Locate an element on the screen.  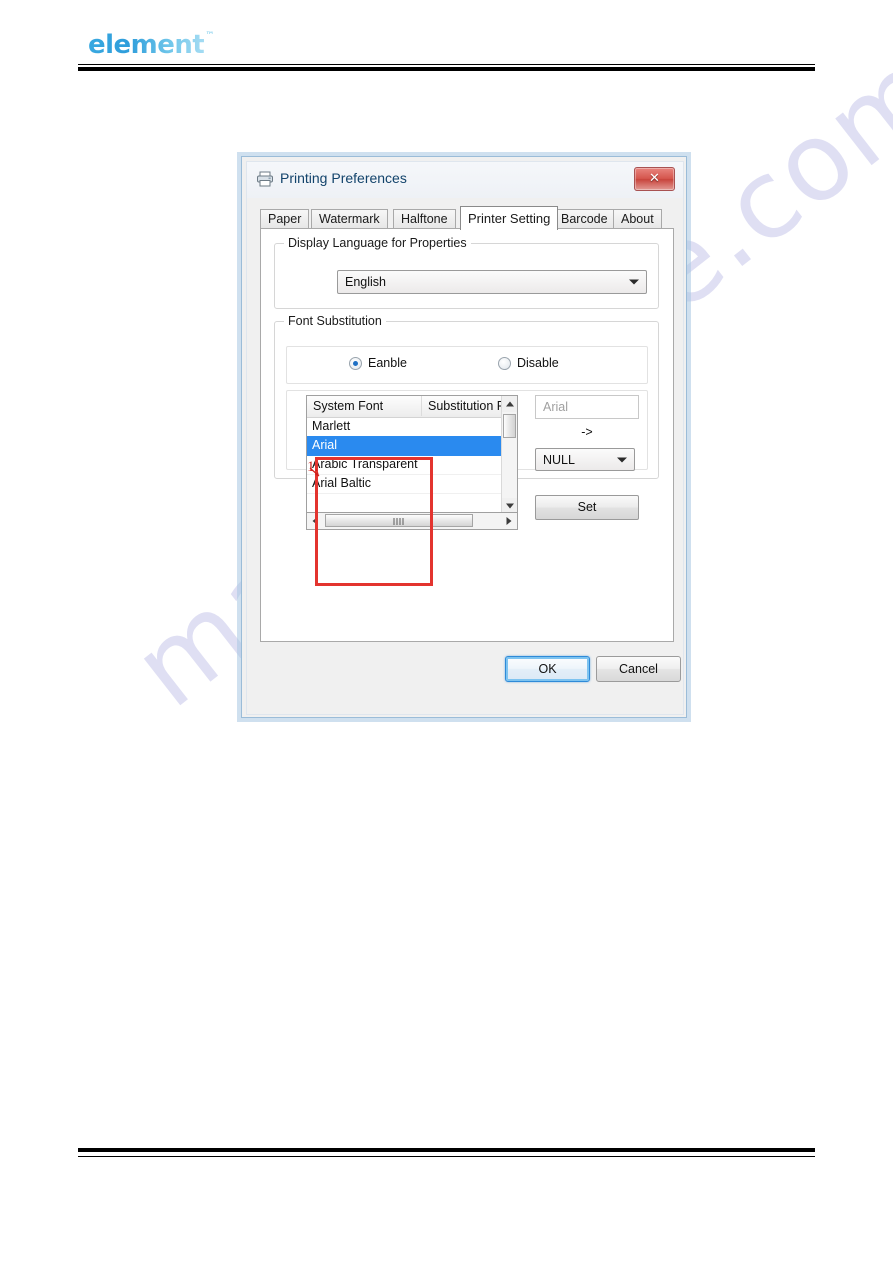
tab-halftone: Halftone is located at coordinates (424, 219).